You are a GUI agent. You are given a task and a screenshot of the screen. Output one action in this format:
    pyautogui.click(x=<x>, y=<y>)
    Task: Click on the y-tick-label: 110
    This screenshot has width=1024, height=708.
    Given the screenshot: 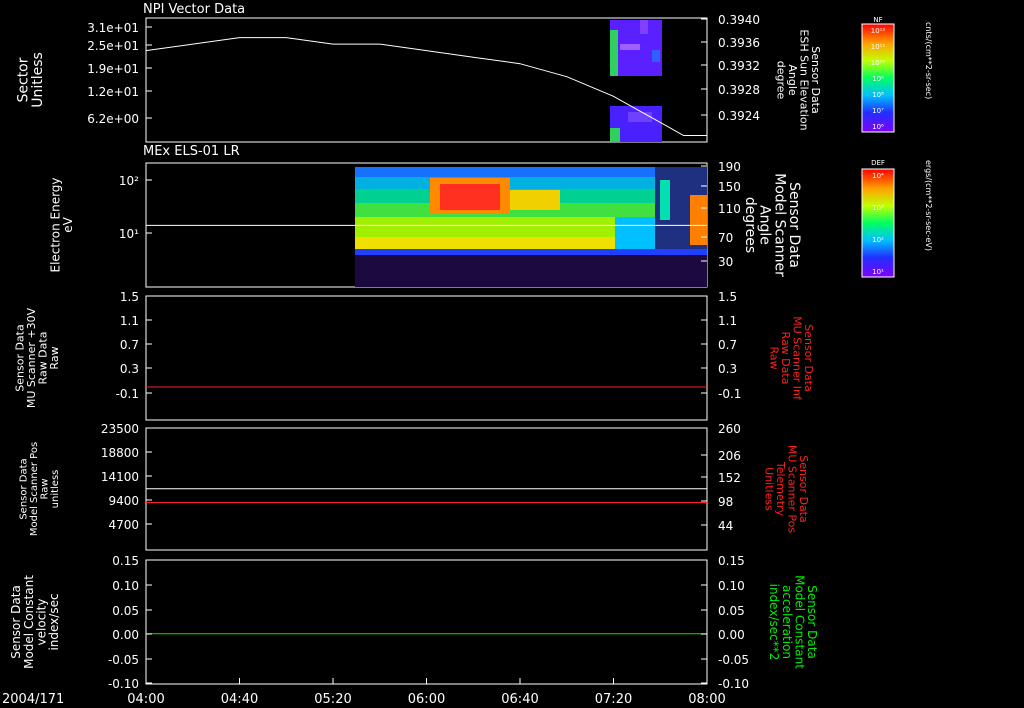 What is the action you would take?
    pyautogui.click(x=729, y=209)
    